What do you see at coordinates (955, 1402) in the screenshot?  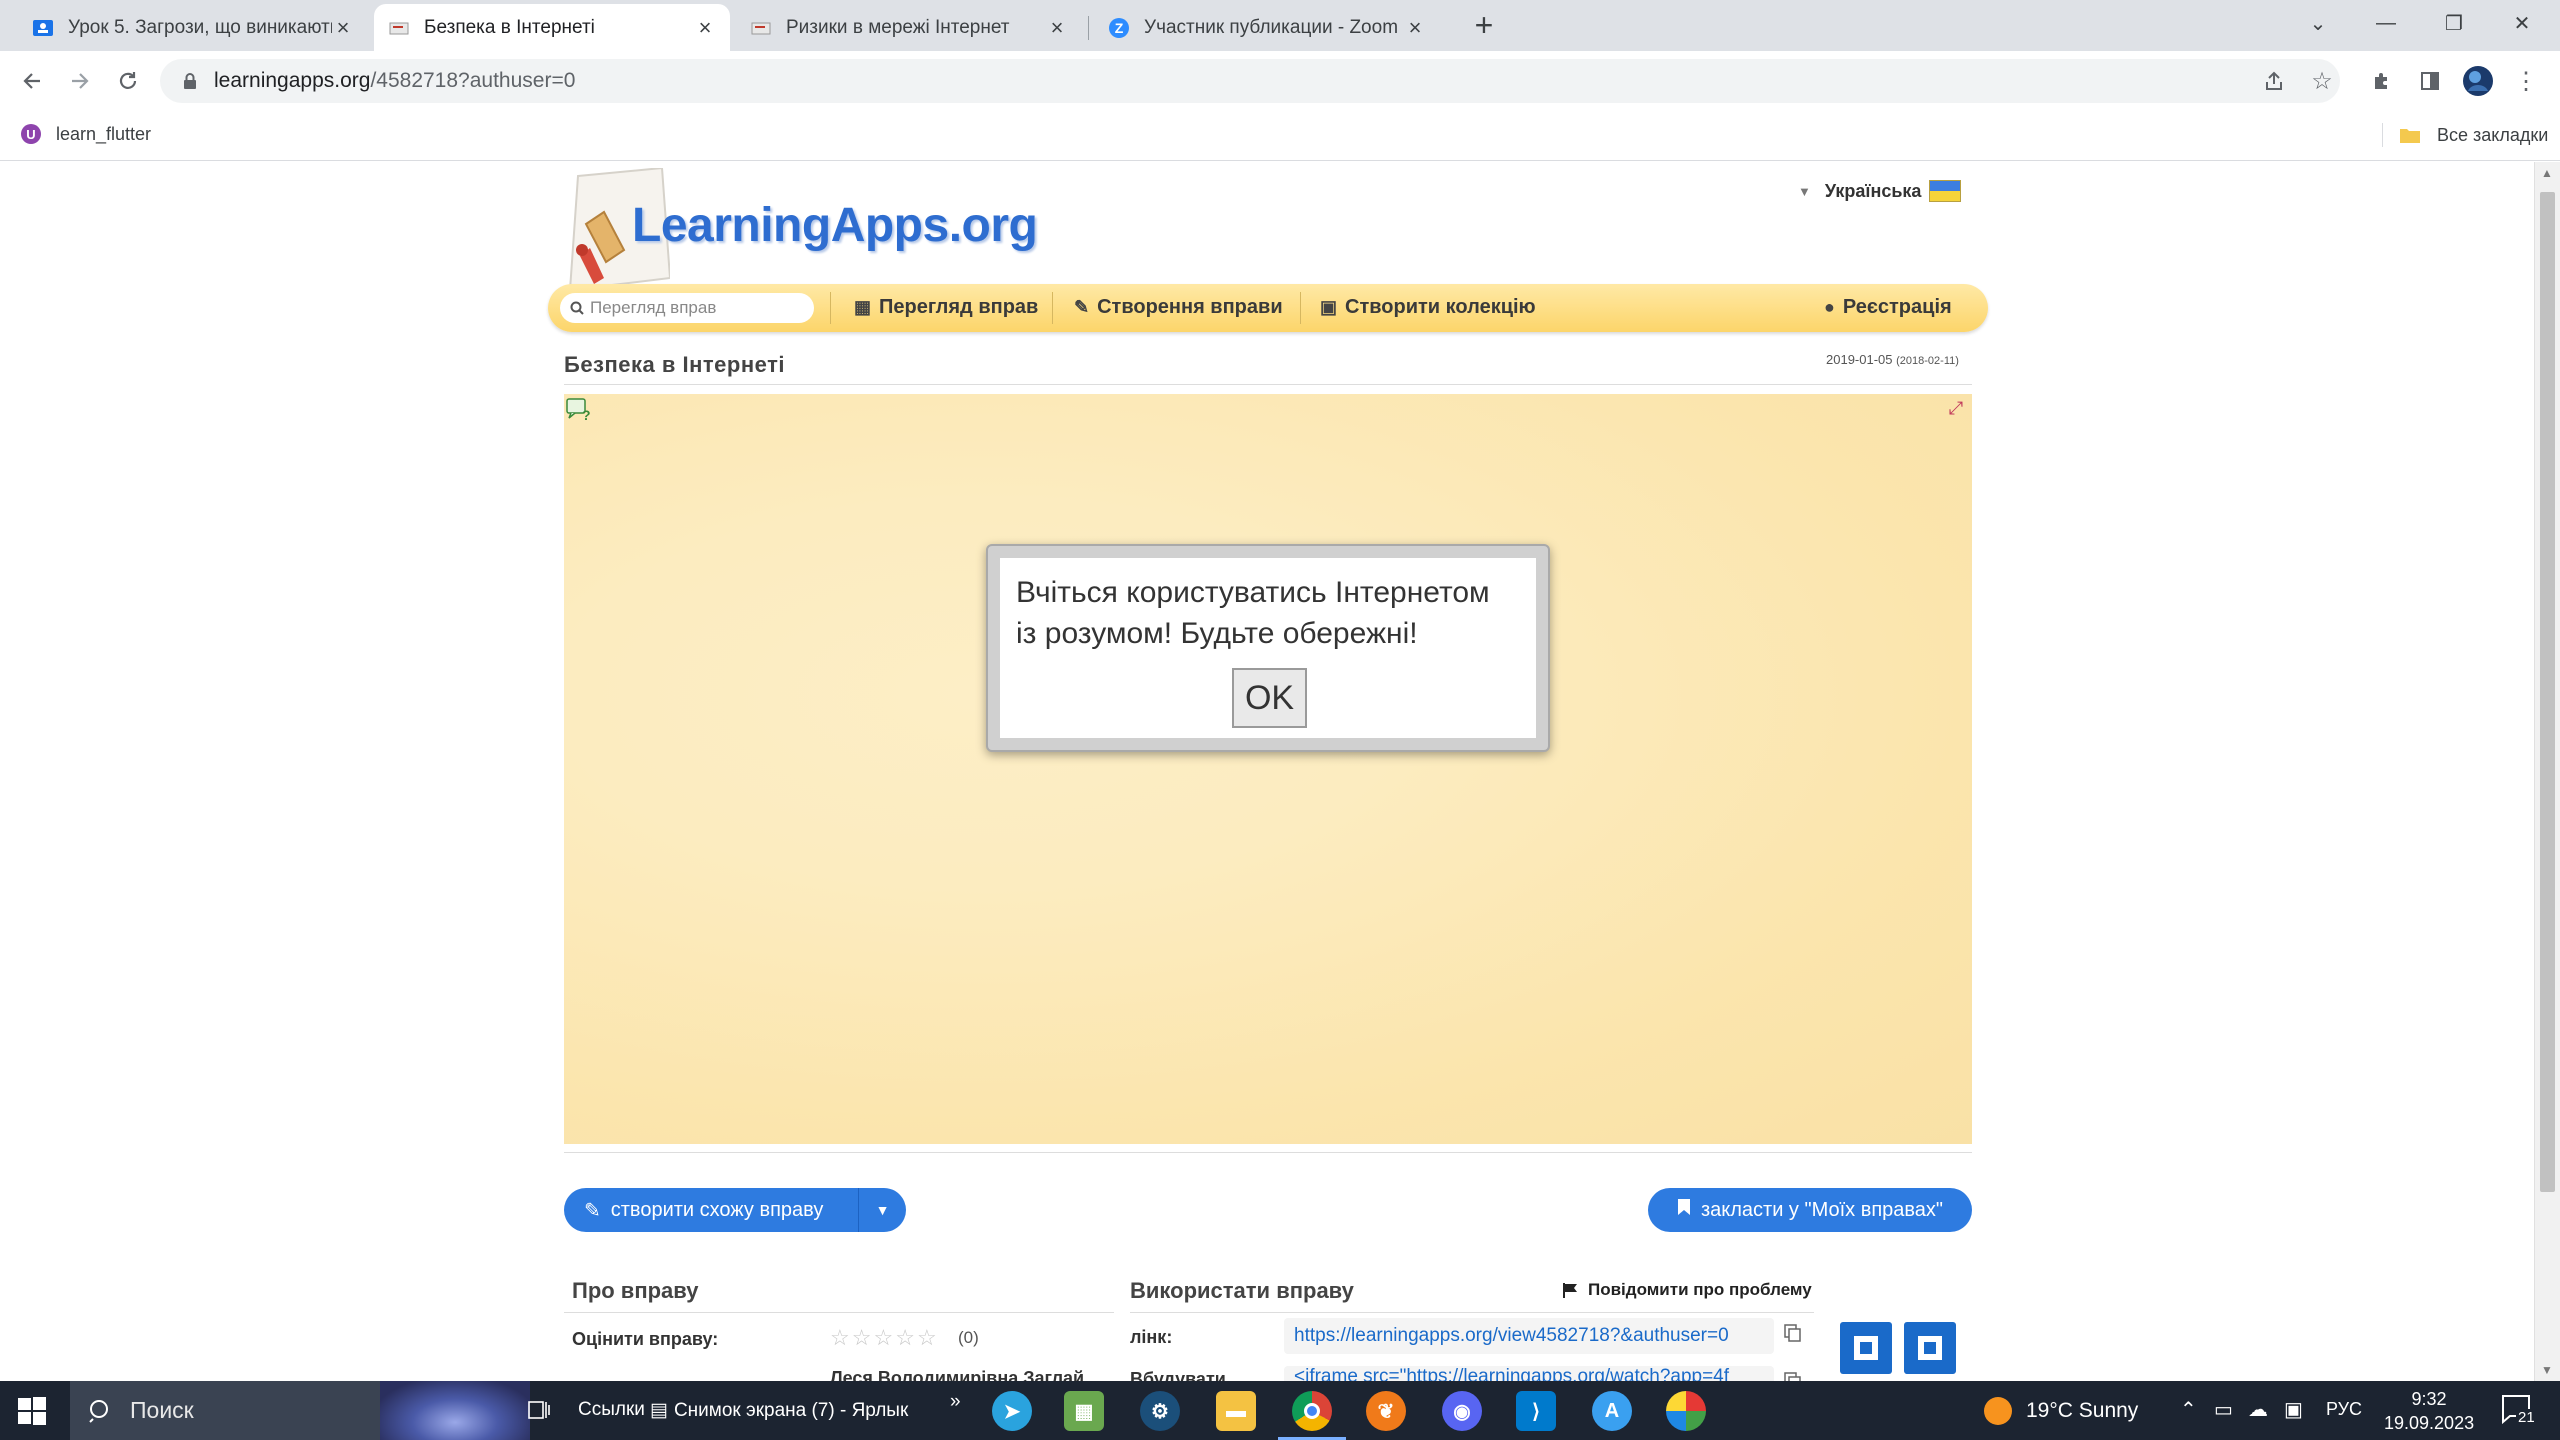 I see `taskbar-overflow-chevron: »` at bounding box center [955, 1402].